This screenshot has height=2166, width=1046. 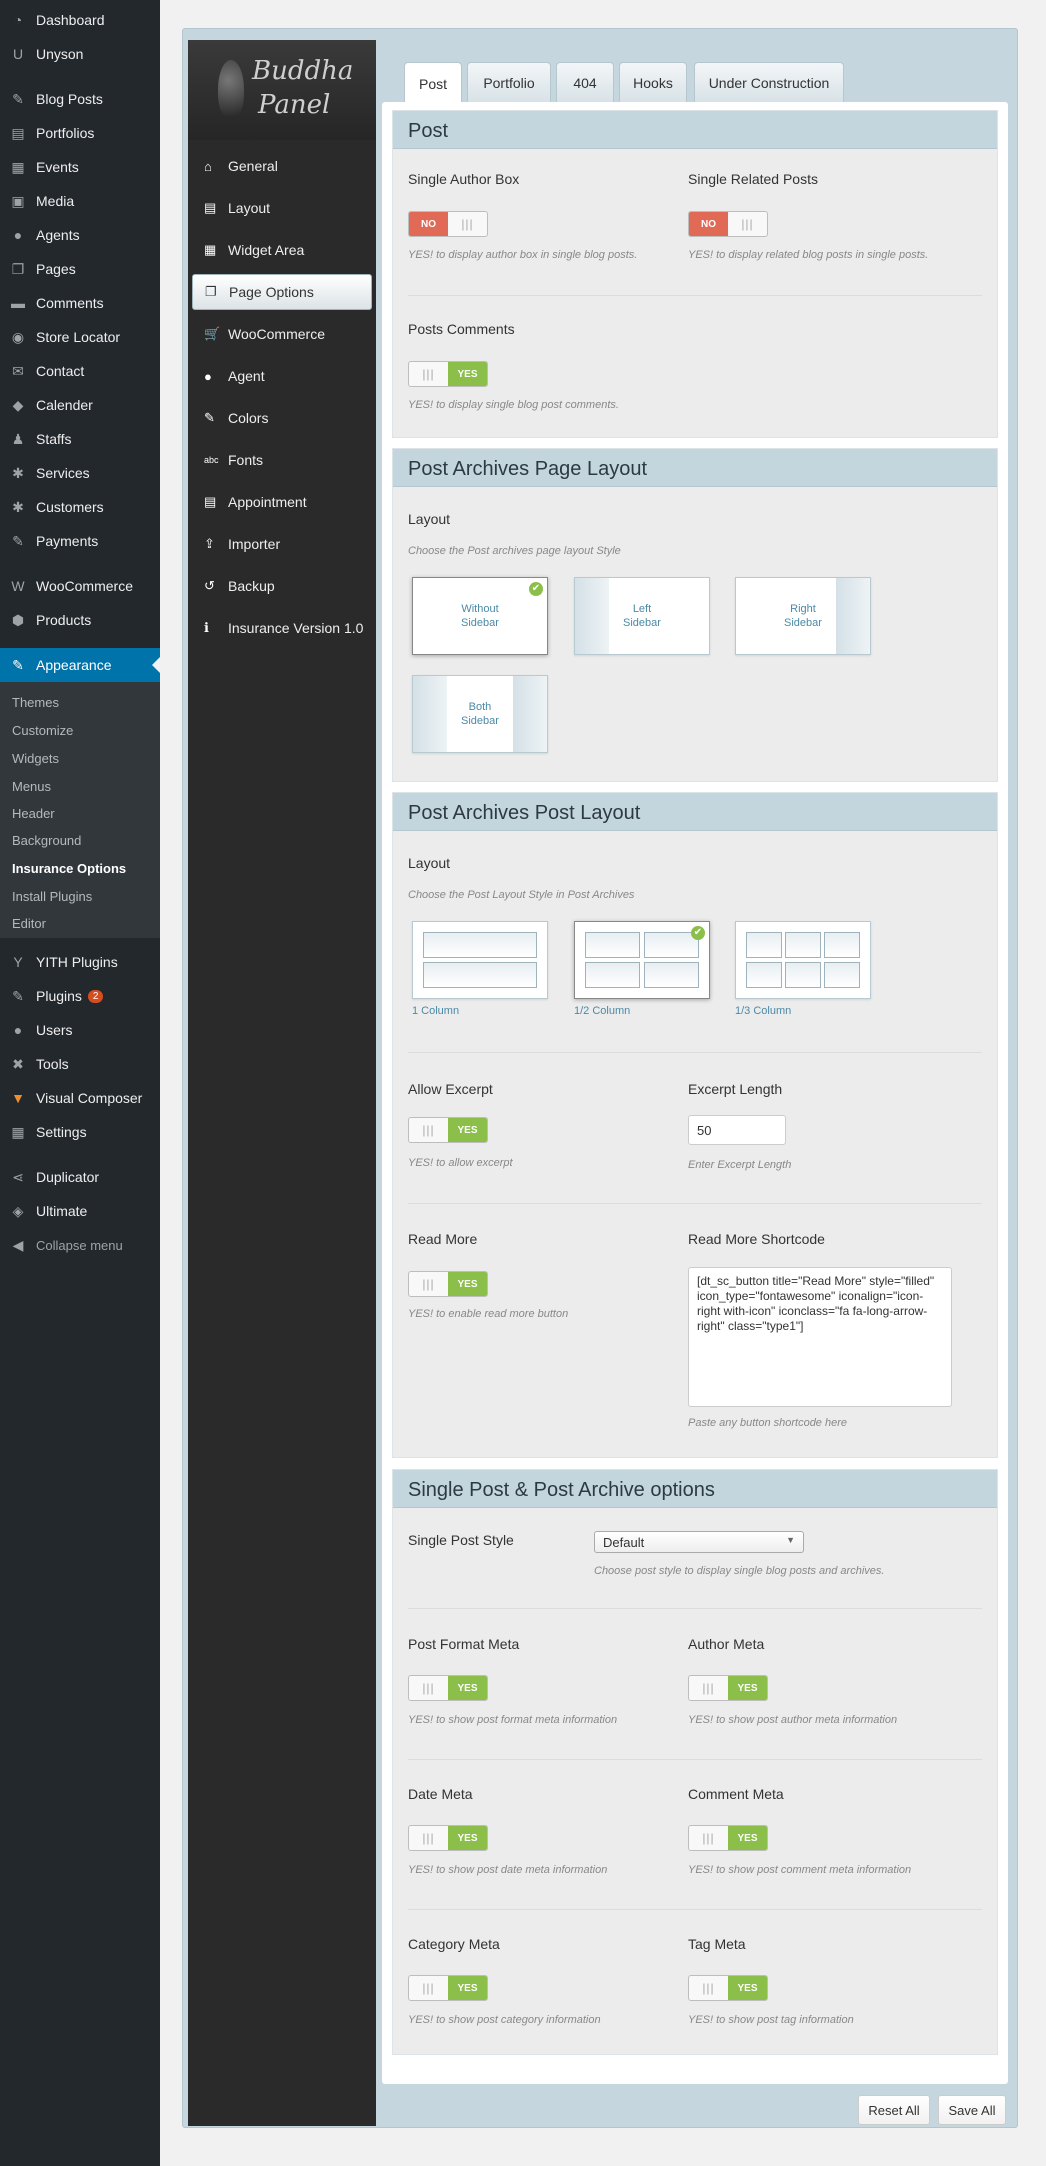 I want to click on panel-nav-backup: ↺ Backup, so click(x=282, y=586).